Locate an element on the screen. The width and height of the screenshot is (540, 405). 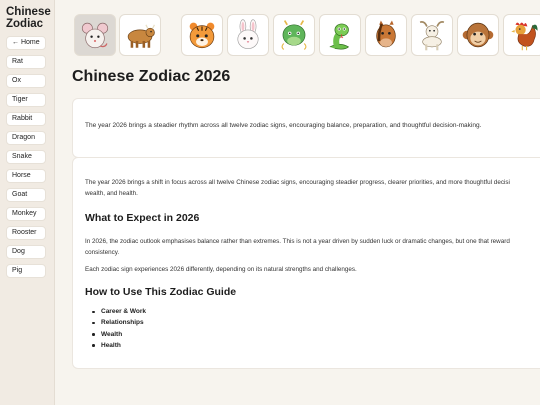
zodiac-card-snake is located at coordinates (340, 35).